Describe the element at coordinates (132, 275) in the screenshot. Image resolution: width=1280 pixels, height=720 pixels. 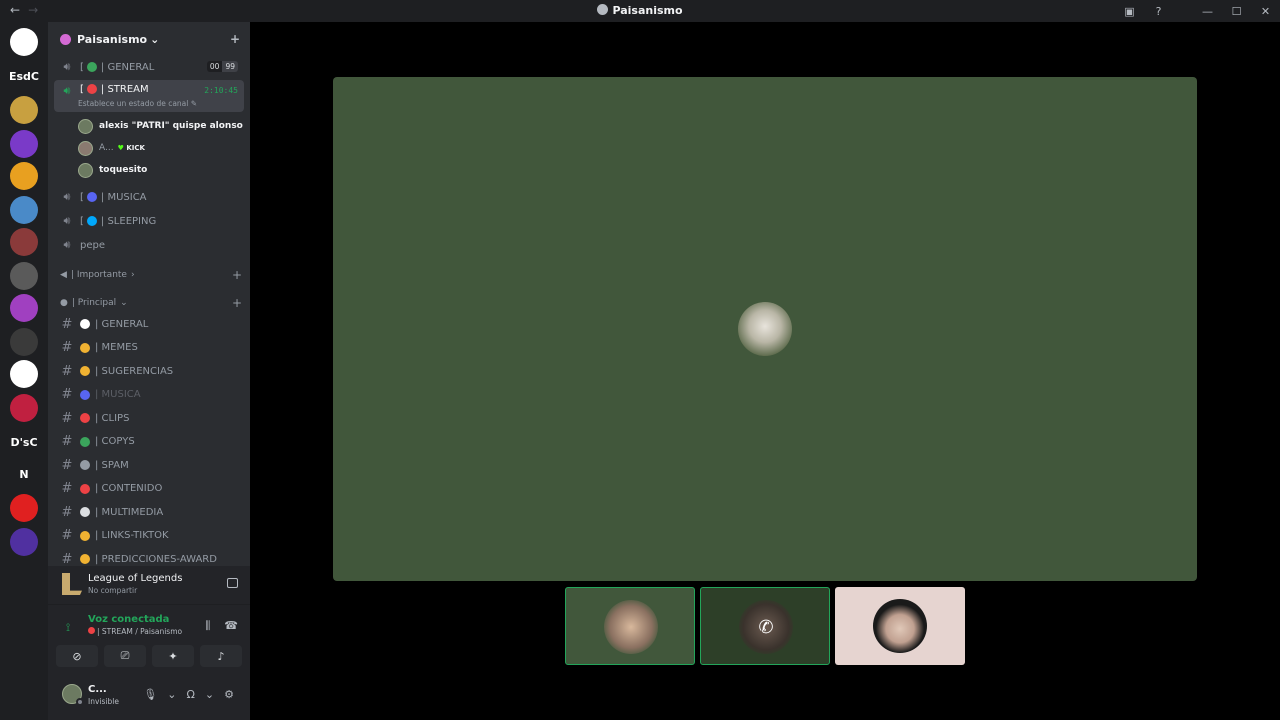
I see `chevron-right-icon: ›` at that location.